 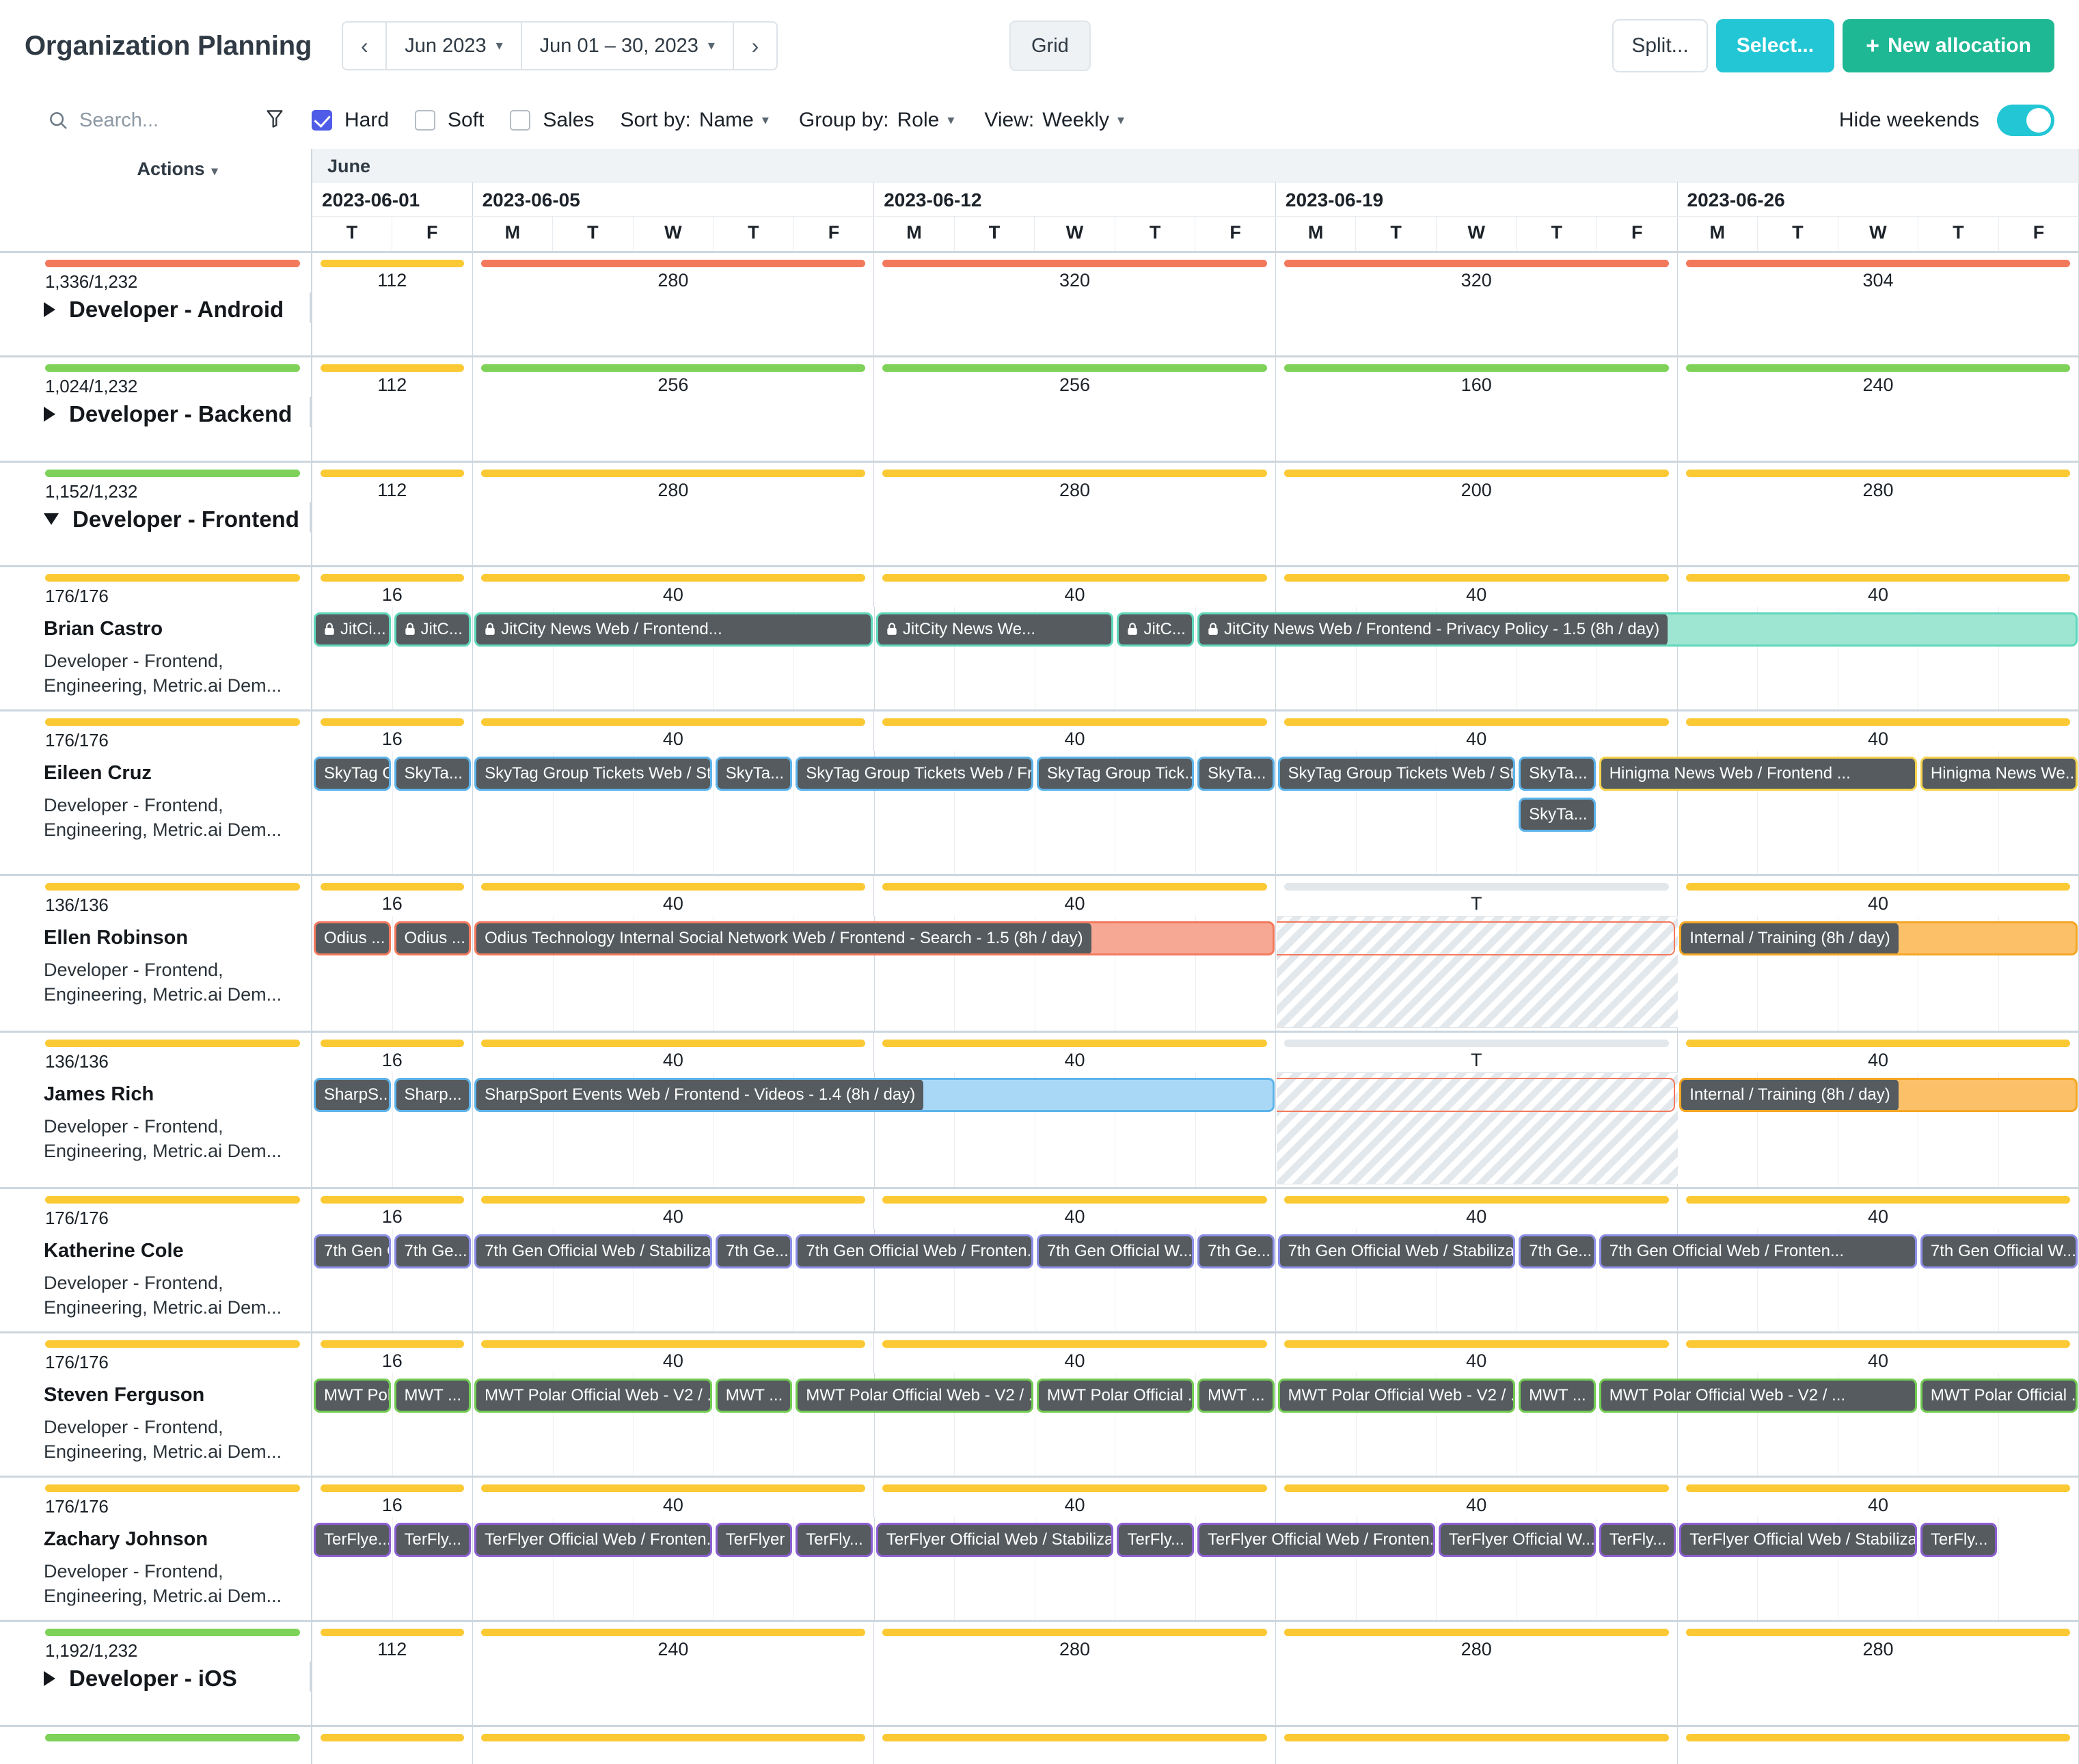 What do you see at coordinates (1039, 324) in the screenshot?
I see `group-row: Developer - Android` at bounding box center [1039, 324].